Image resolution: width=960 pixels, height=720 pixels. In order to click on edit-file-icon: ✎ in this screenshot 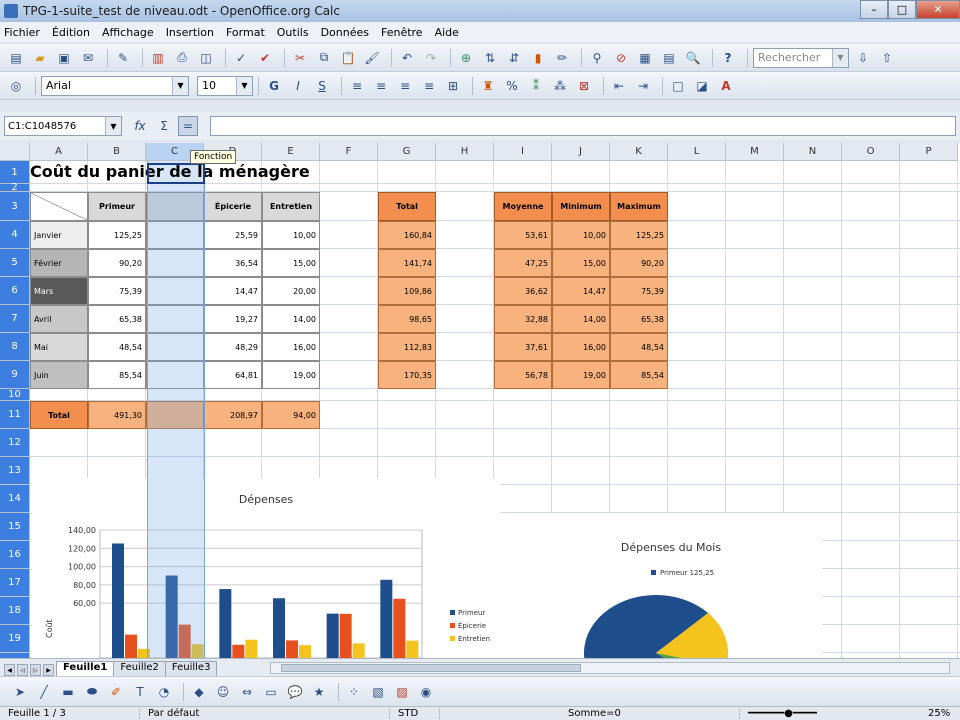, I will do `click(123, 58)`.